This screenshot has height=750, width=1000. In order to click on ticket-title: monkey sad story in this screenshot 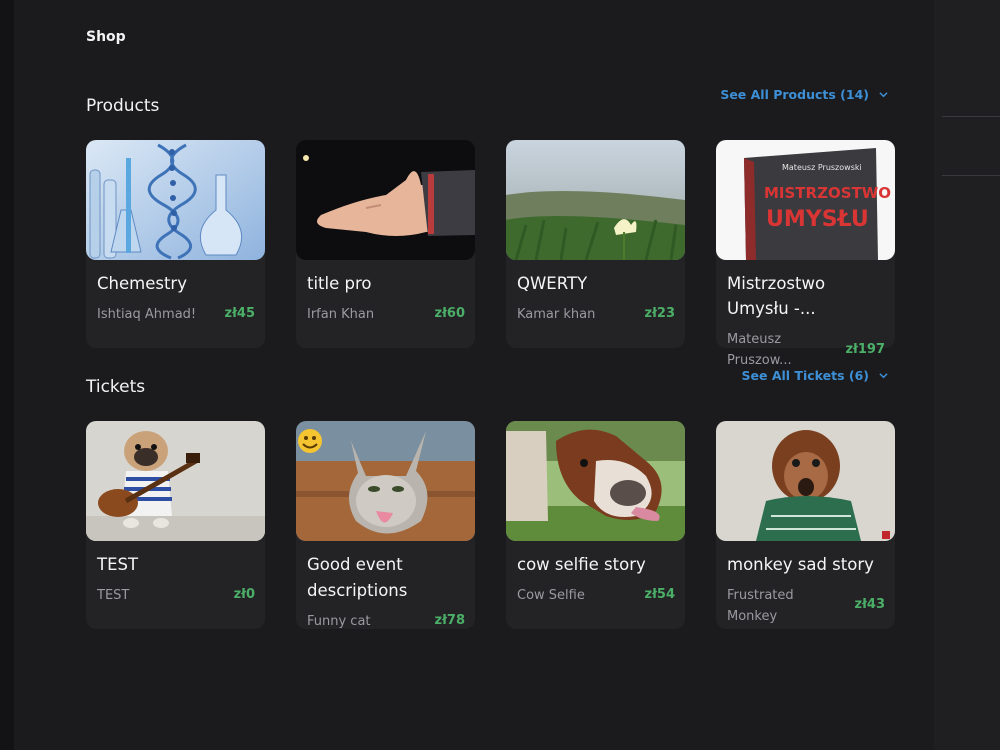, I will do `click(800, 564)`.